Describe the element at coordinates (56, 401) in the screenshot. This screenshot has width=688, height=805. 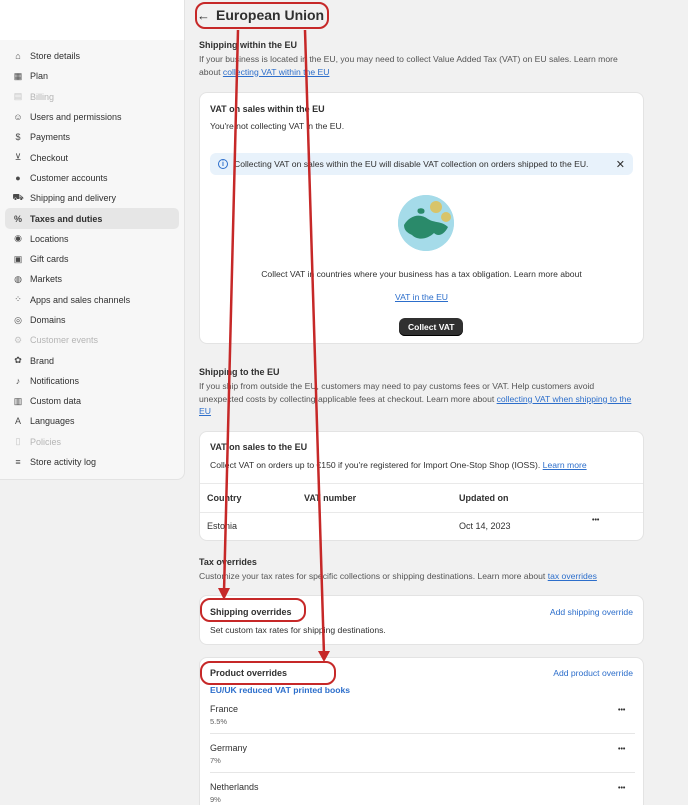
I see `sidebar-item-label: Custom data` at that location.